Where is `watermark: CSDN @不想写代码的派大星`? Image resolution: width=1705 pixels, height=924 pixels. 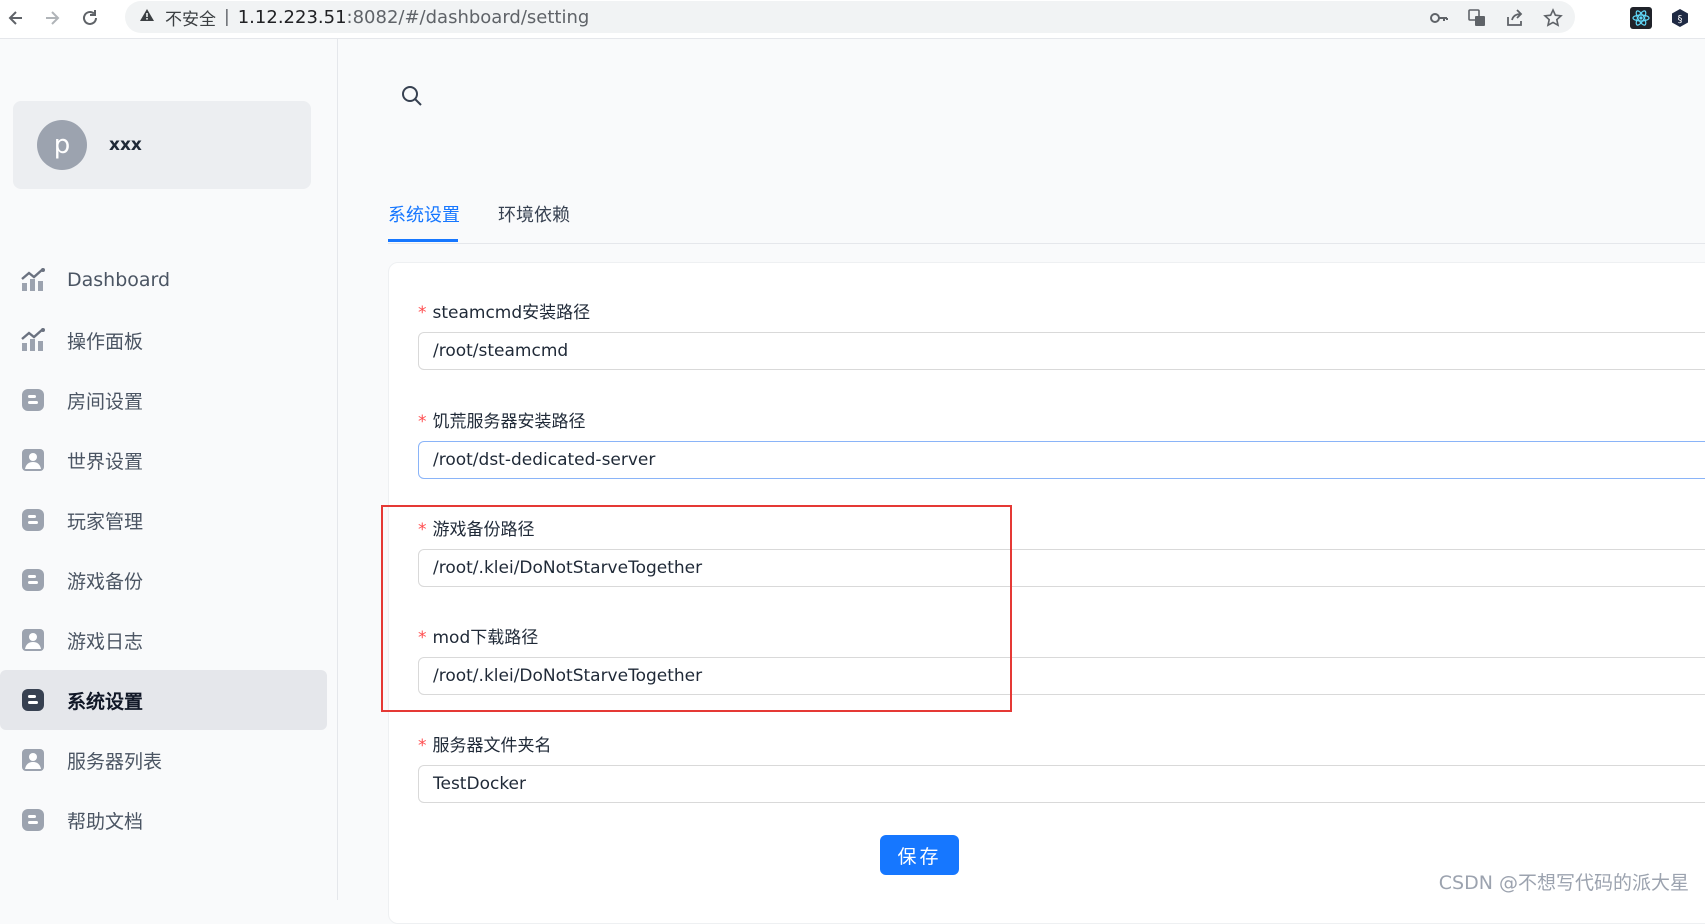 watermark: CSDN @不想写代码的派大星 is located at coordinates (1563, 883).